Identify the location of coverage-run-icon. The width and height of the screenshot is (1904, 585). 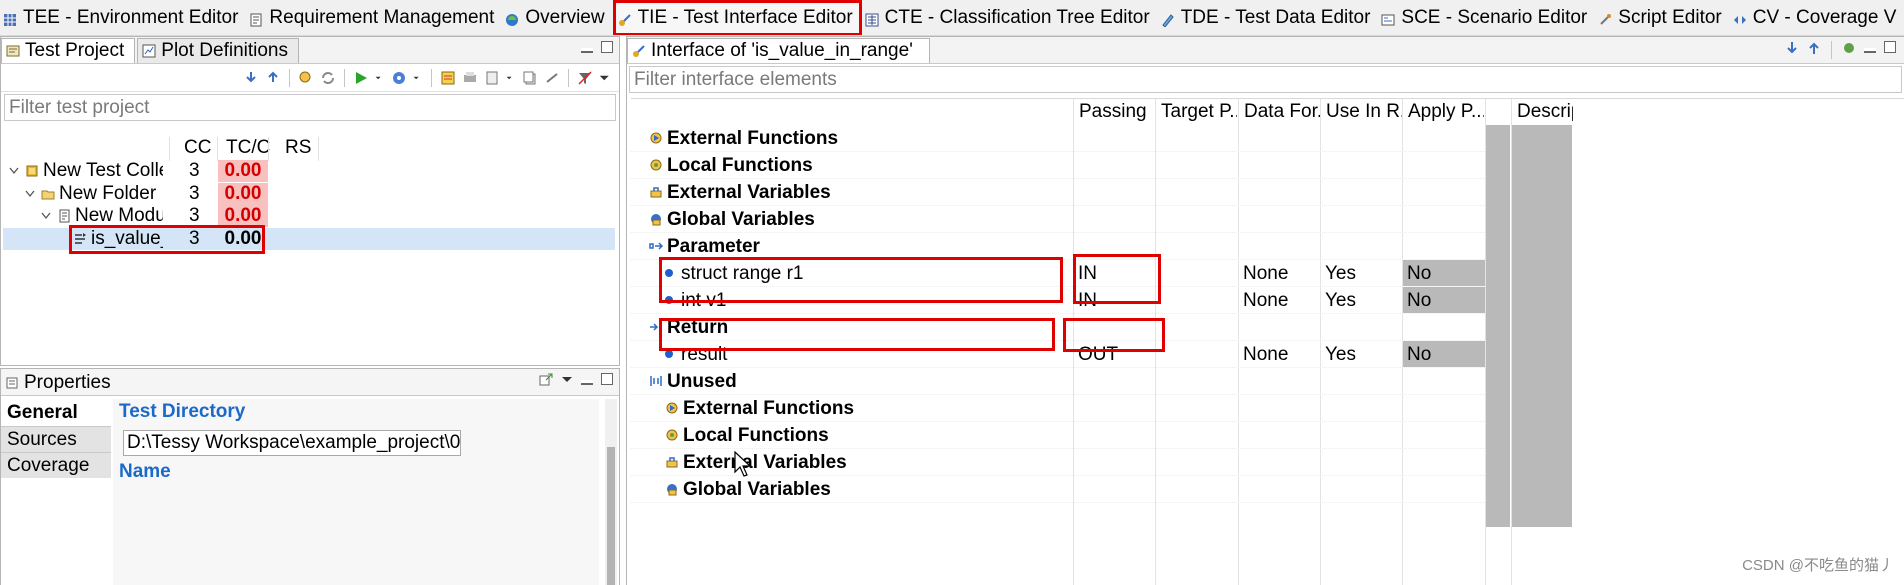
(399, 78).